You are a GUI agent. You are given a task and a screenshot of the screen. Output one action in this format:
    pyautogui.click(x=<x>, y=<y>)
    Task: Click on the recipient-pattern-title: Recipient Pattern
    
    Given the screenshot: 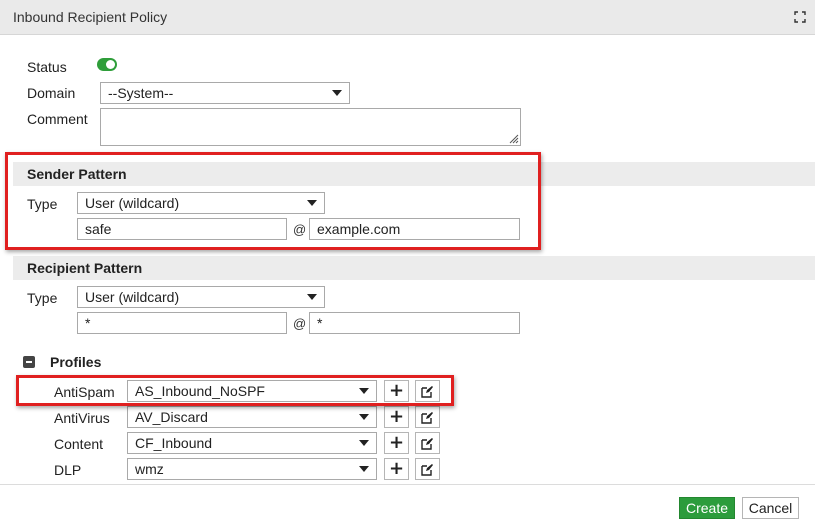 What is the action you would take?
    pyautogui.click(x=85, y=268)
    